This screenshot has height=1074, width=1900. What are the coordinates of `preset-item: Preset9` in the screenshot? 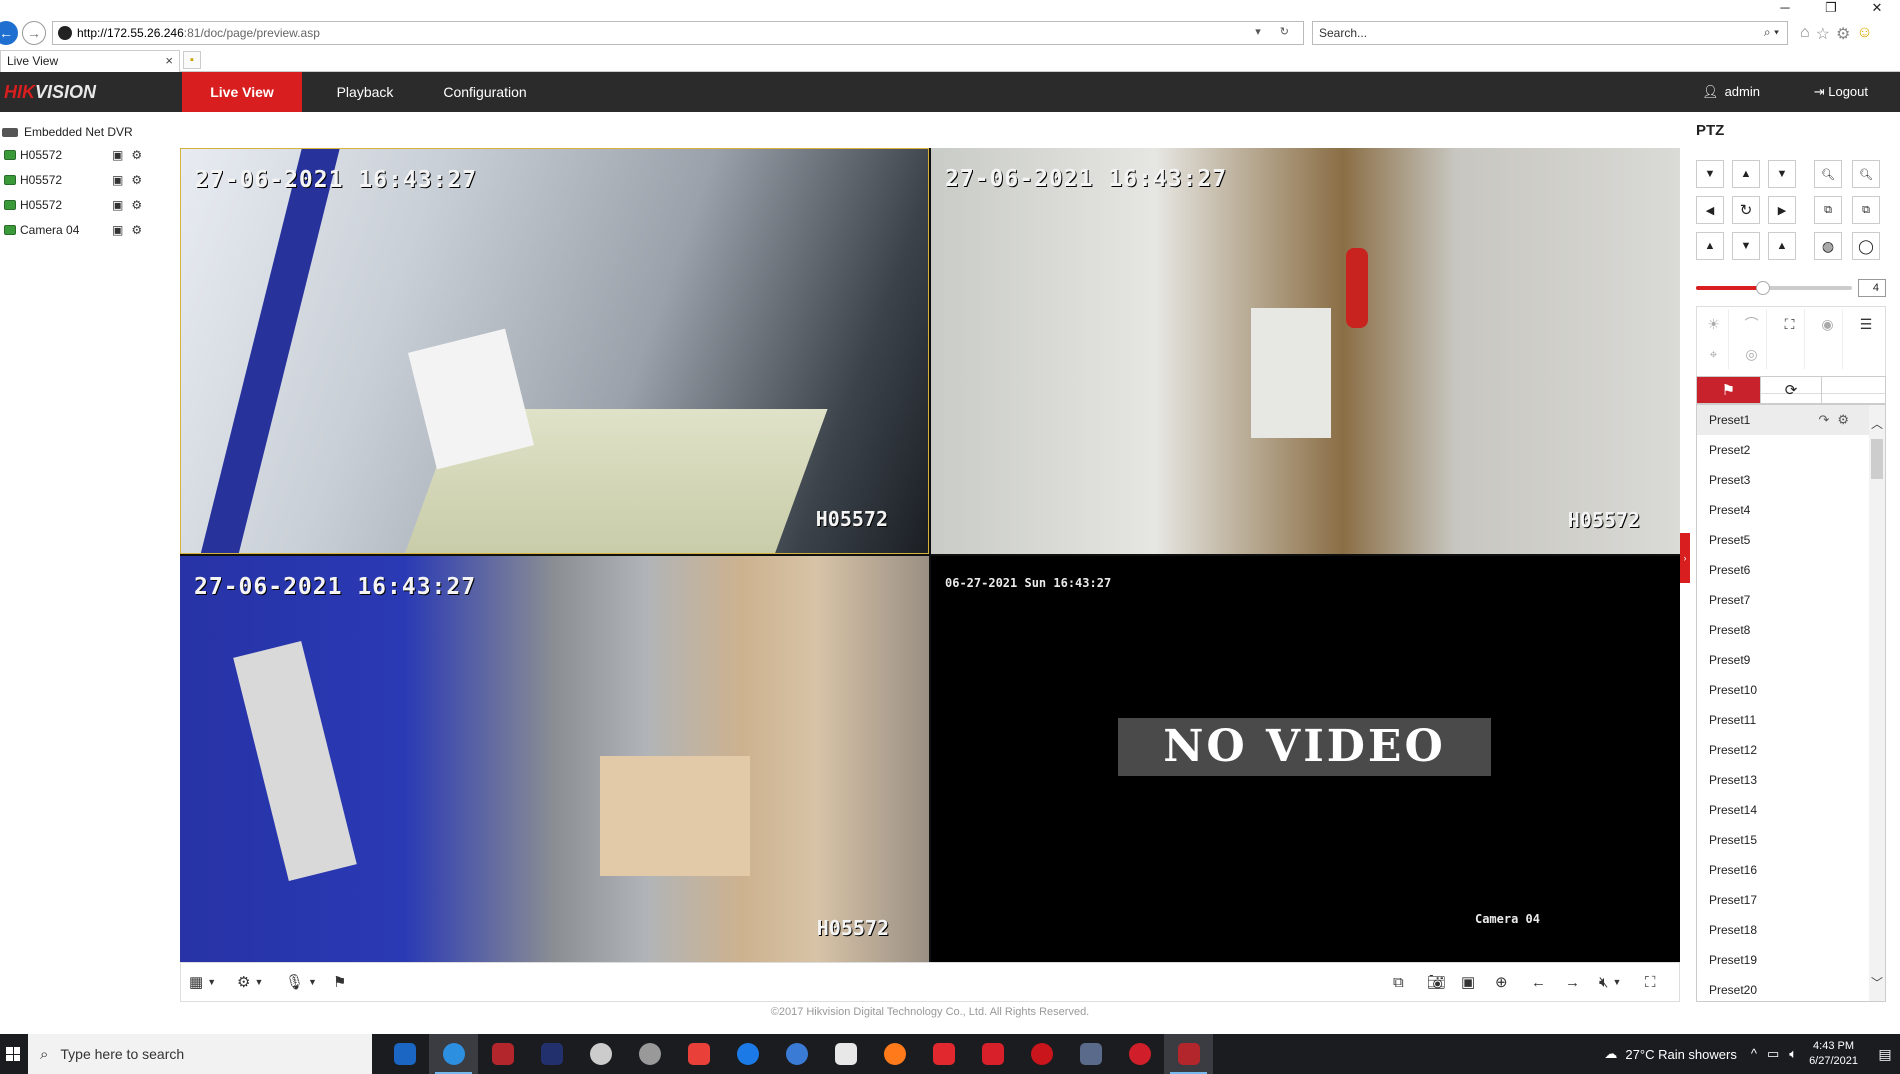 It's located at (1791, 660).